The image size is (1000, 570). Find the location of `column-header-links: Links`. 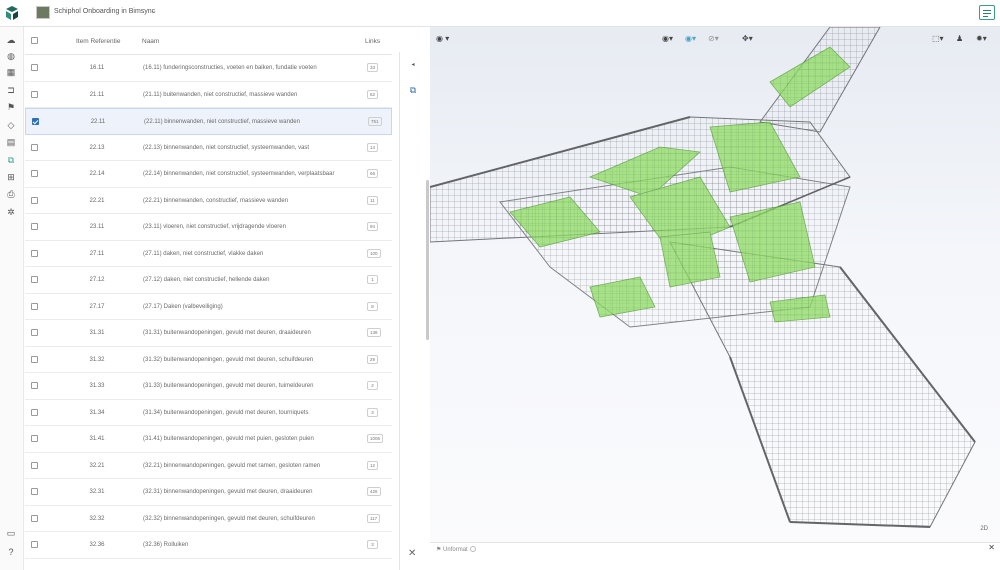

column-header-links: Links is located at coordinates (372, 41).